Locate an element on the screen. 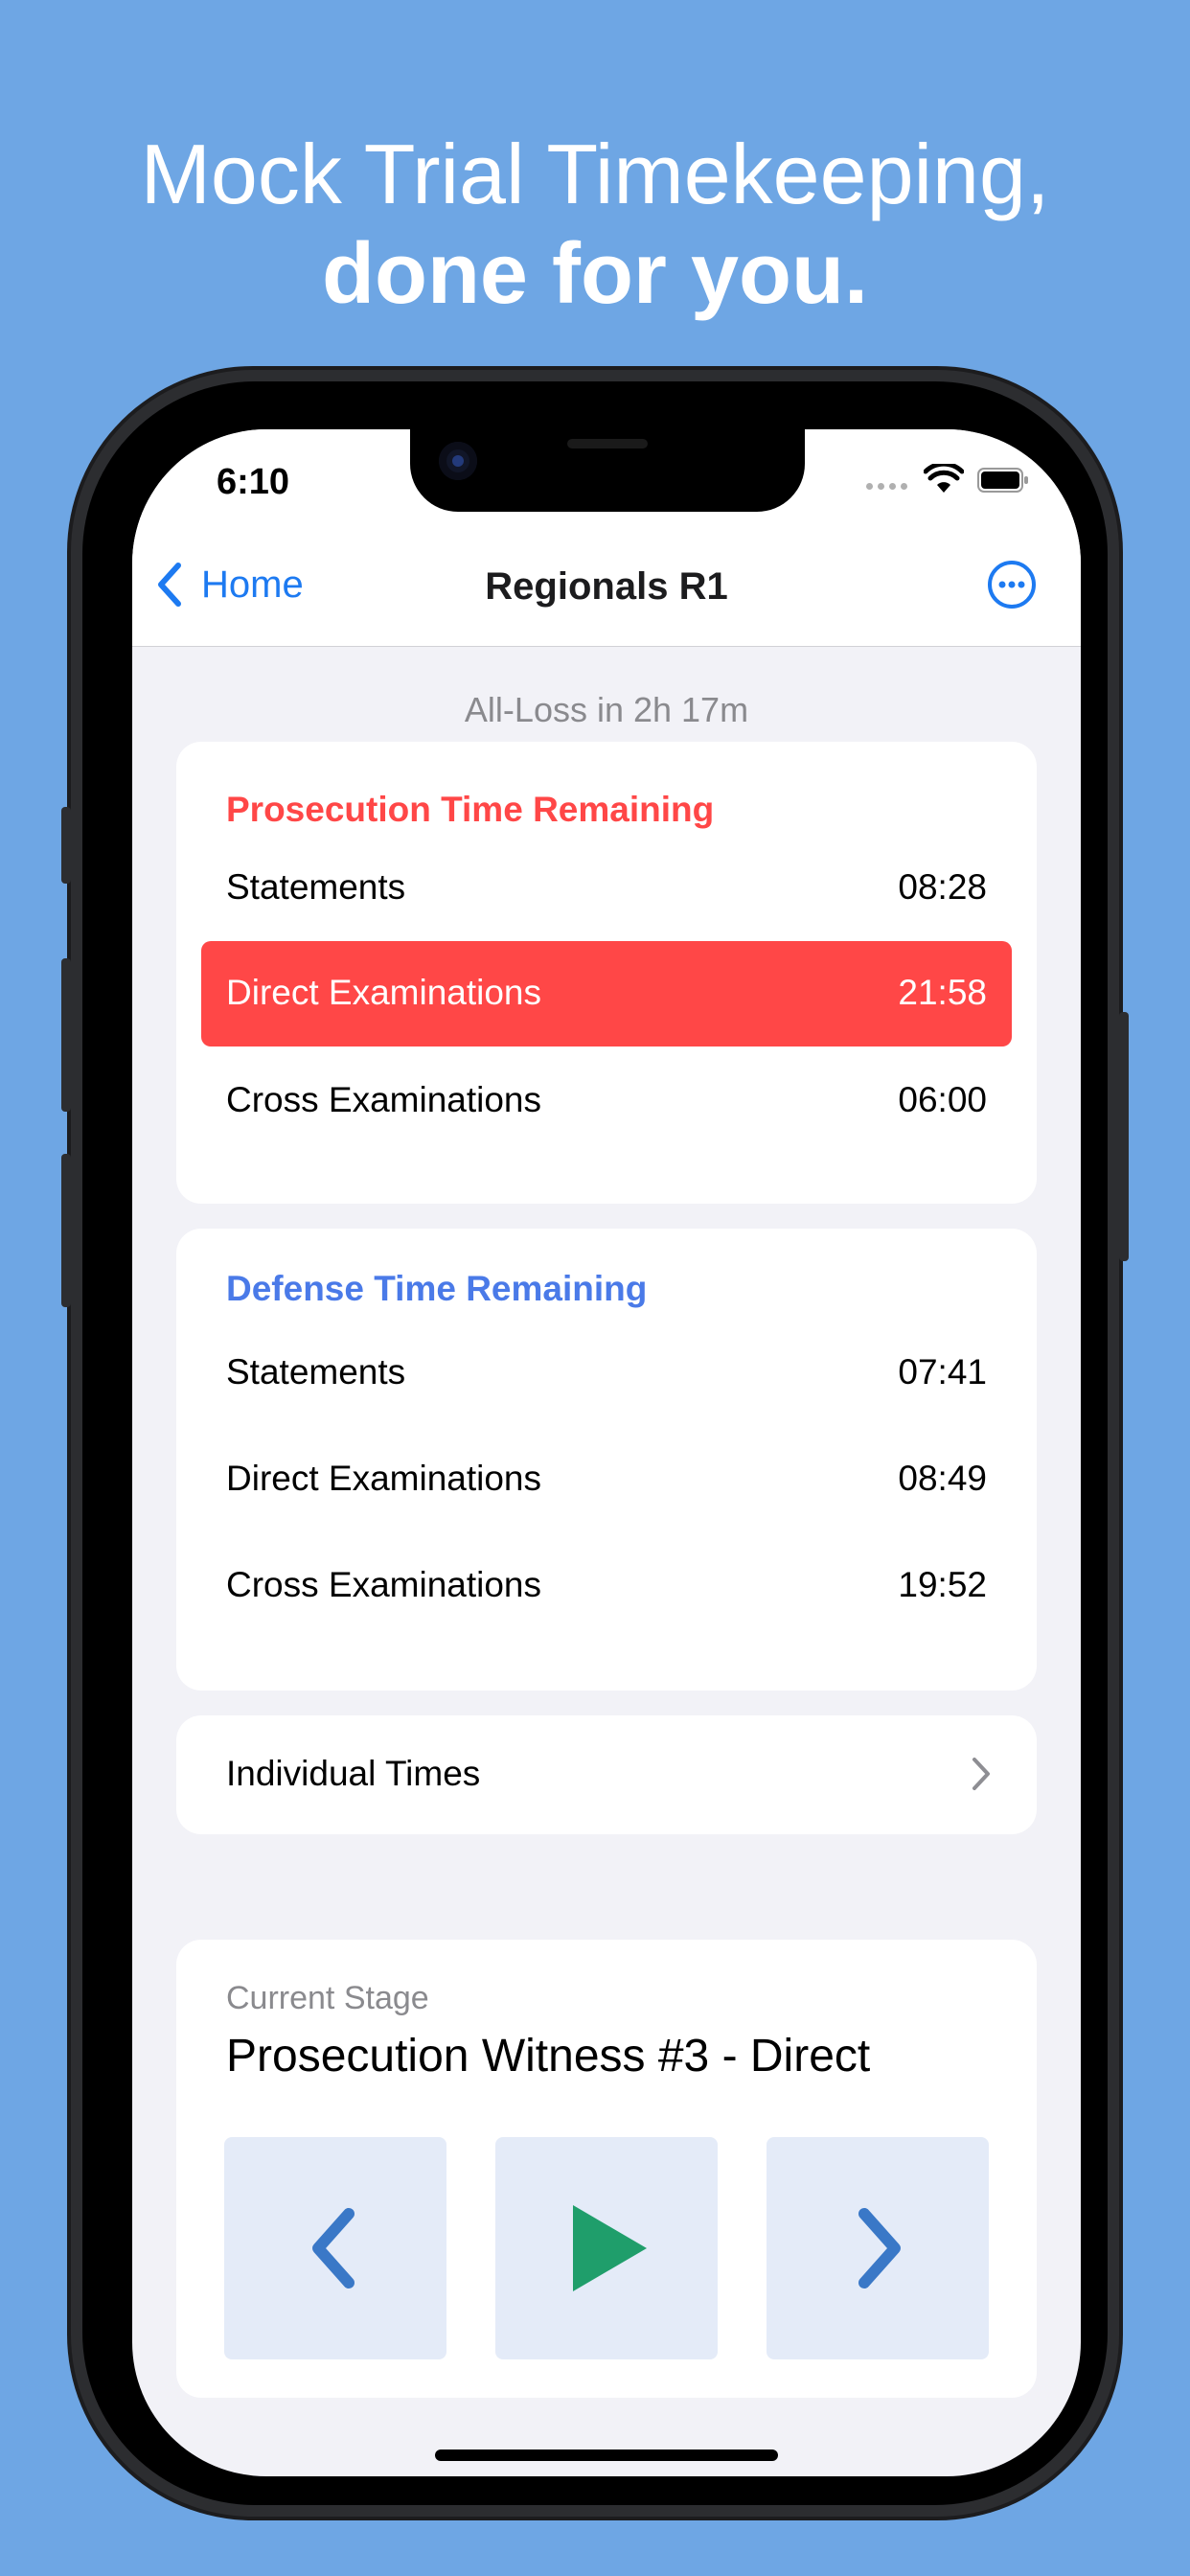 The height and width of the screenshot is (2576, 1190). home-indicator is located at coordinates (606, 2455).